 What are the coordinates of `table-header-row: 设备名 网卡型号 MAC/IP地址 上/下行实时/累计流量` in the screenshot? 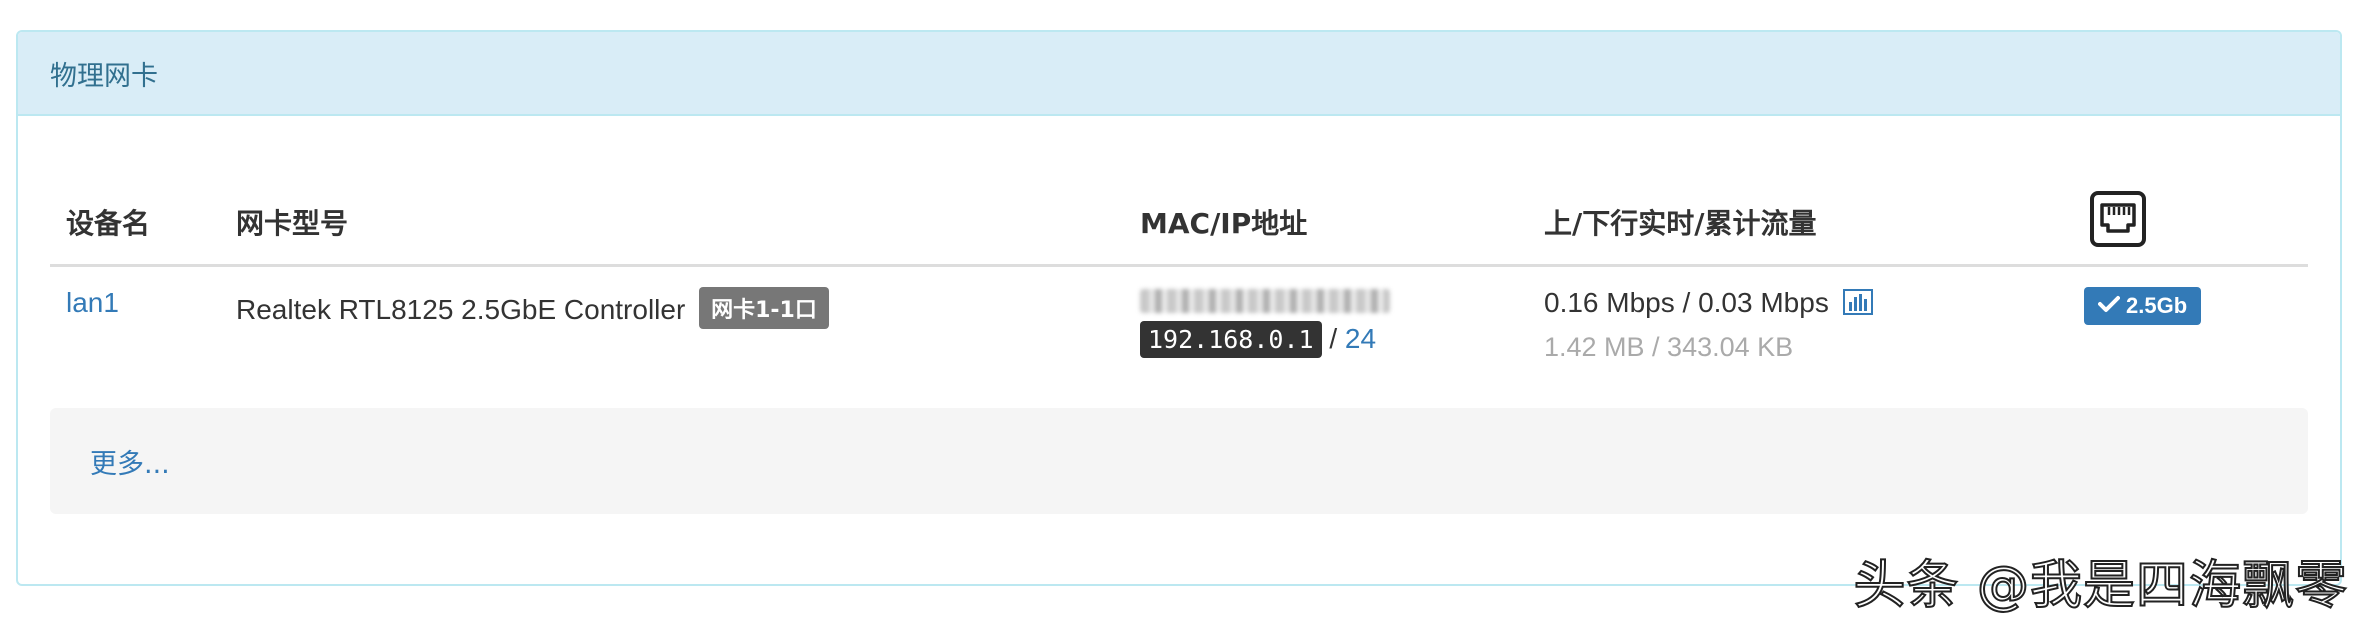 It's located at (1179, 223).